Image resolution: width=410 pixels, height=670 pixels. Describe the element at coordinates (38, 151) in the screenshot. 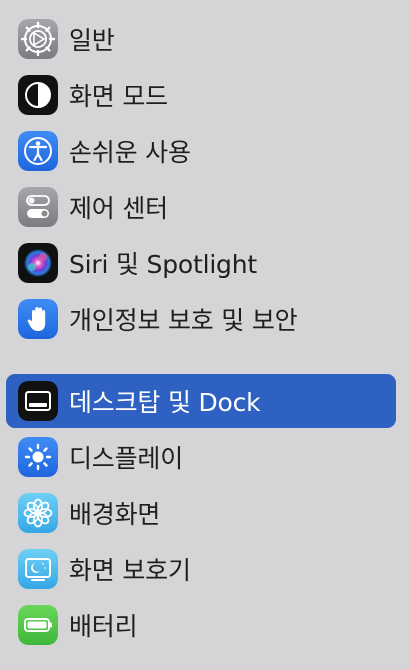

I see `accessibility-icon` at that location.